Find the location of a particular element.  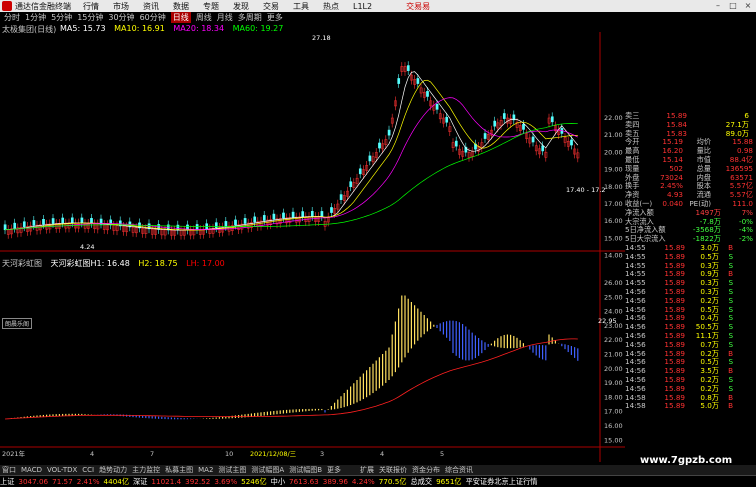

indicator-tab-macd: MACD is located at coordinates (31, 470).